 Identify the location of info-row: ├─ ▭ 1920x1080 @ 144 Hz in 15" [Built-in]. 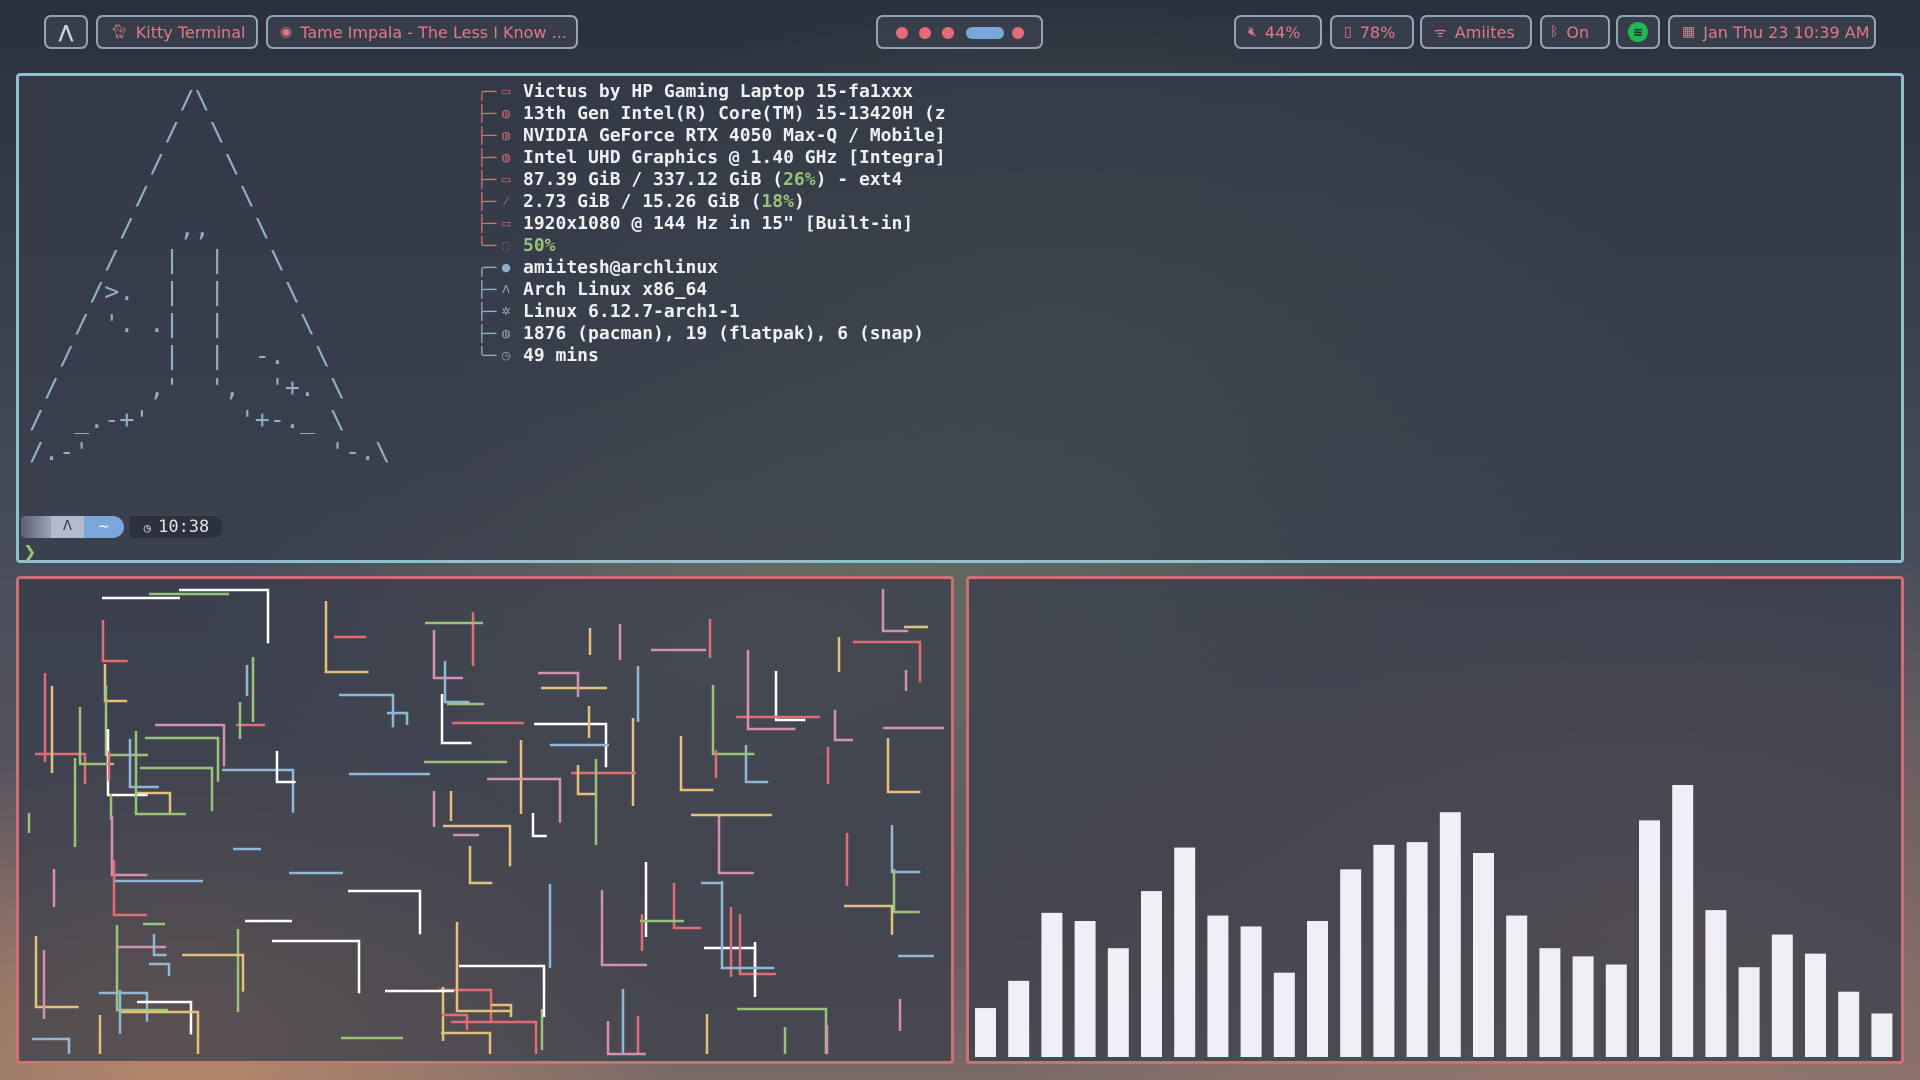
(711, 223).